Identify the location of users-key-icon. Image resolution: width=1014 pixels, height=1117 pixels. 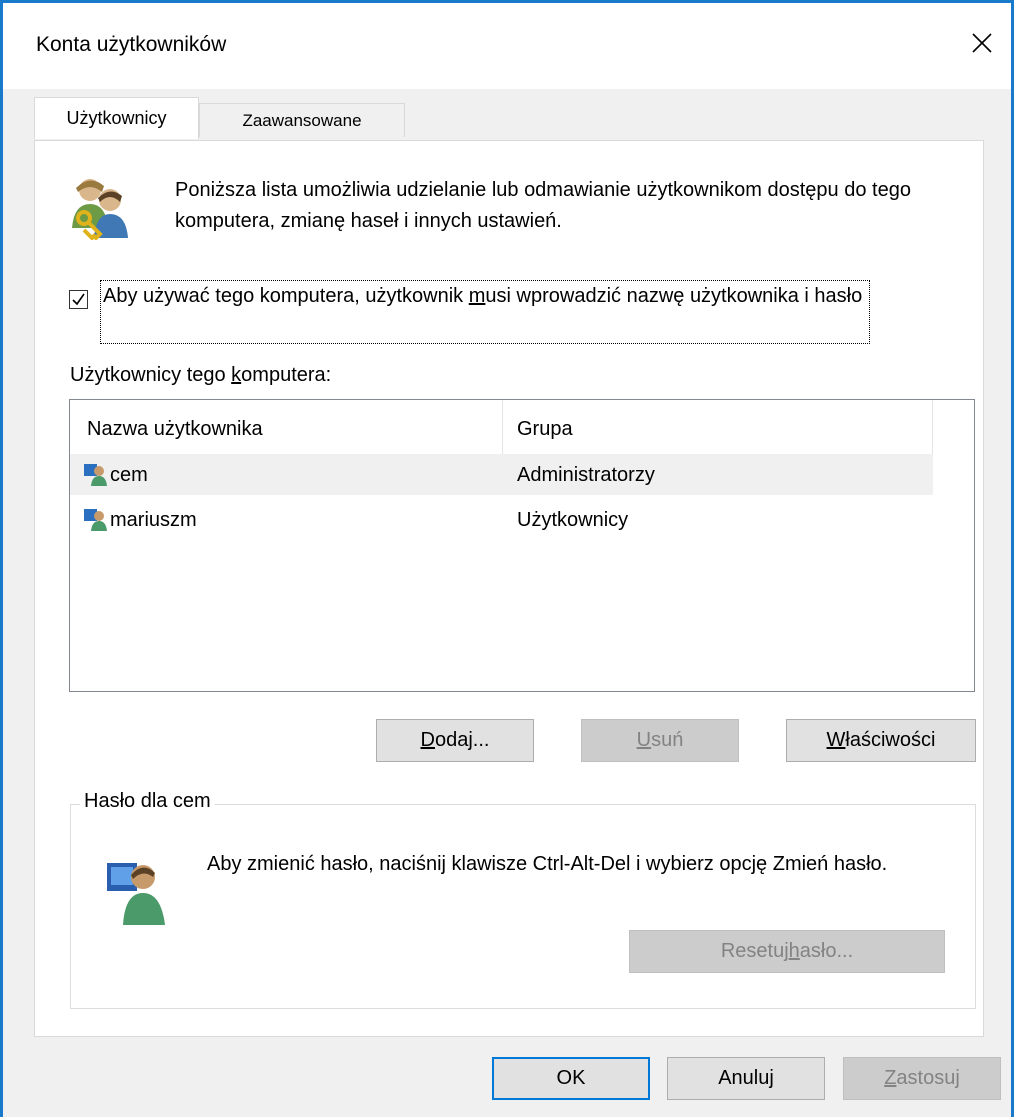
(100, 209).